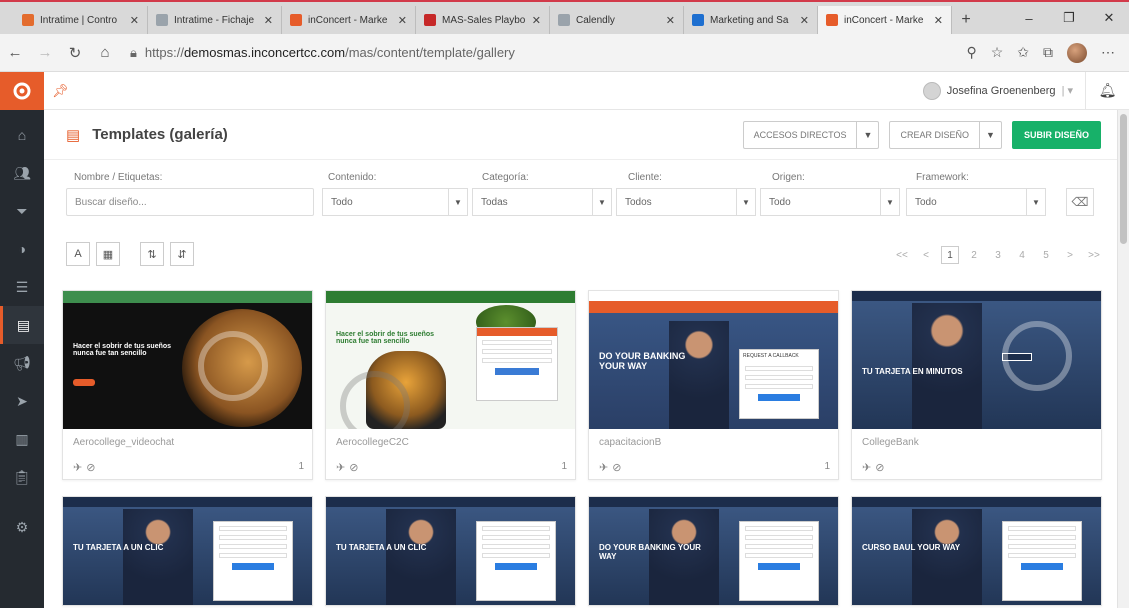 This screenshot has height=608, width=1129. I want to click on scrollbar-thumb, so click(1123, 179).